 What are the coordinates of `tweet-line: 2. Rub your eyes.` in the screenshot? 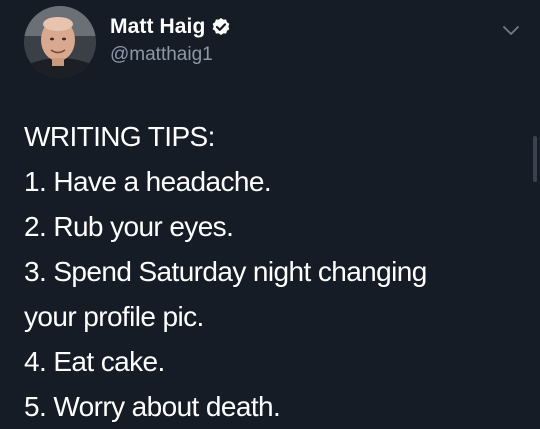 It's located at (129, 226).